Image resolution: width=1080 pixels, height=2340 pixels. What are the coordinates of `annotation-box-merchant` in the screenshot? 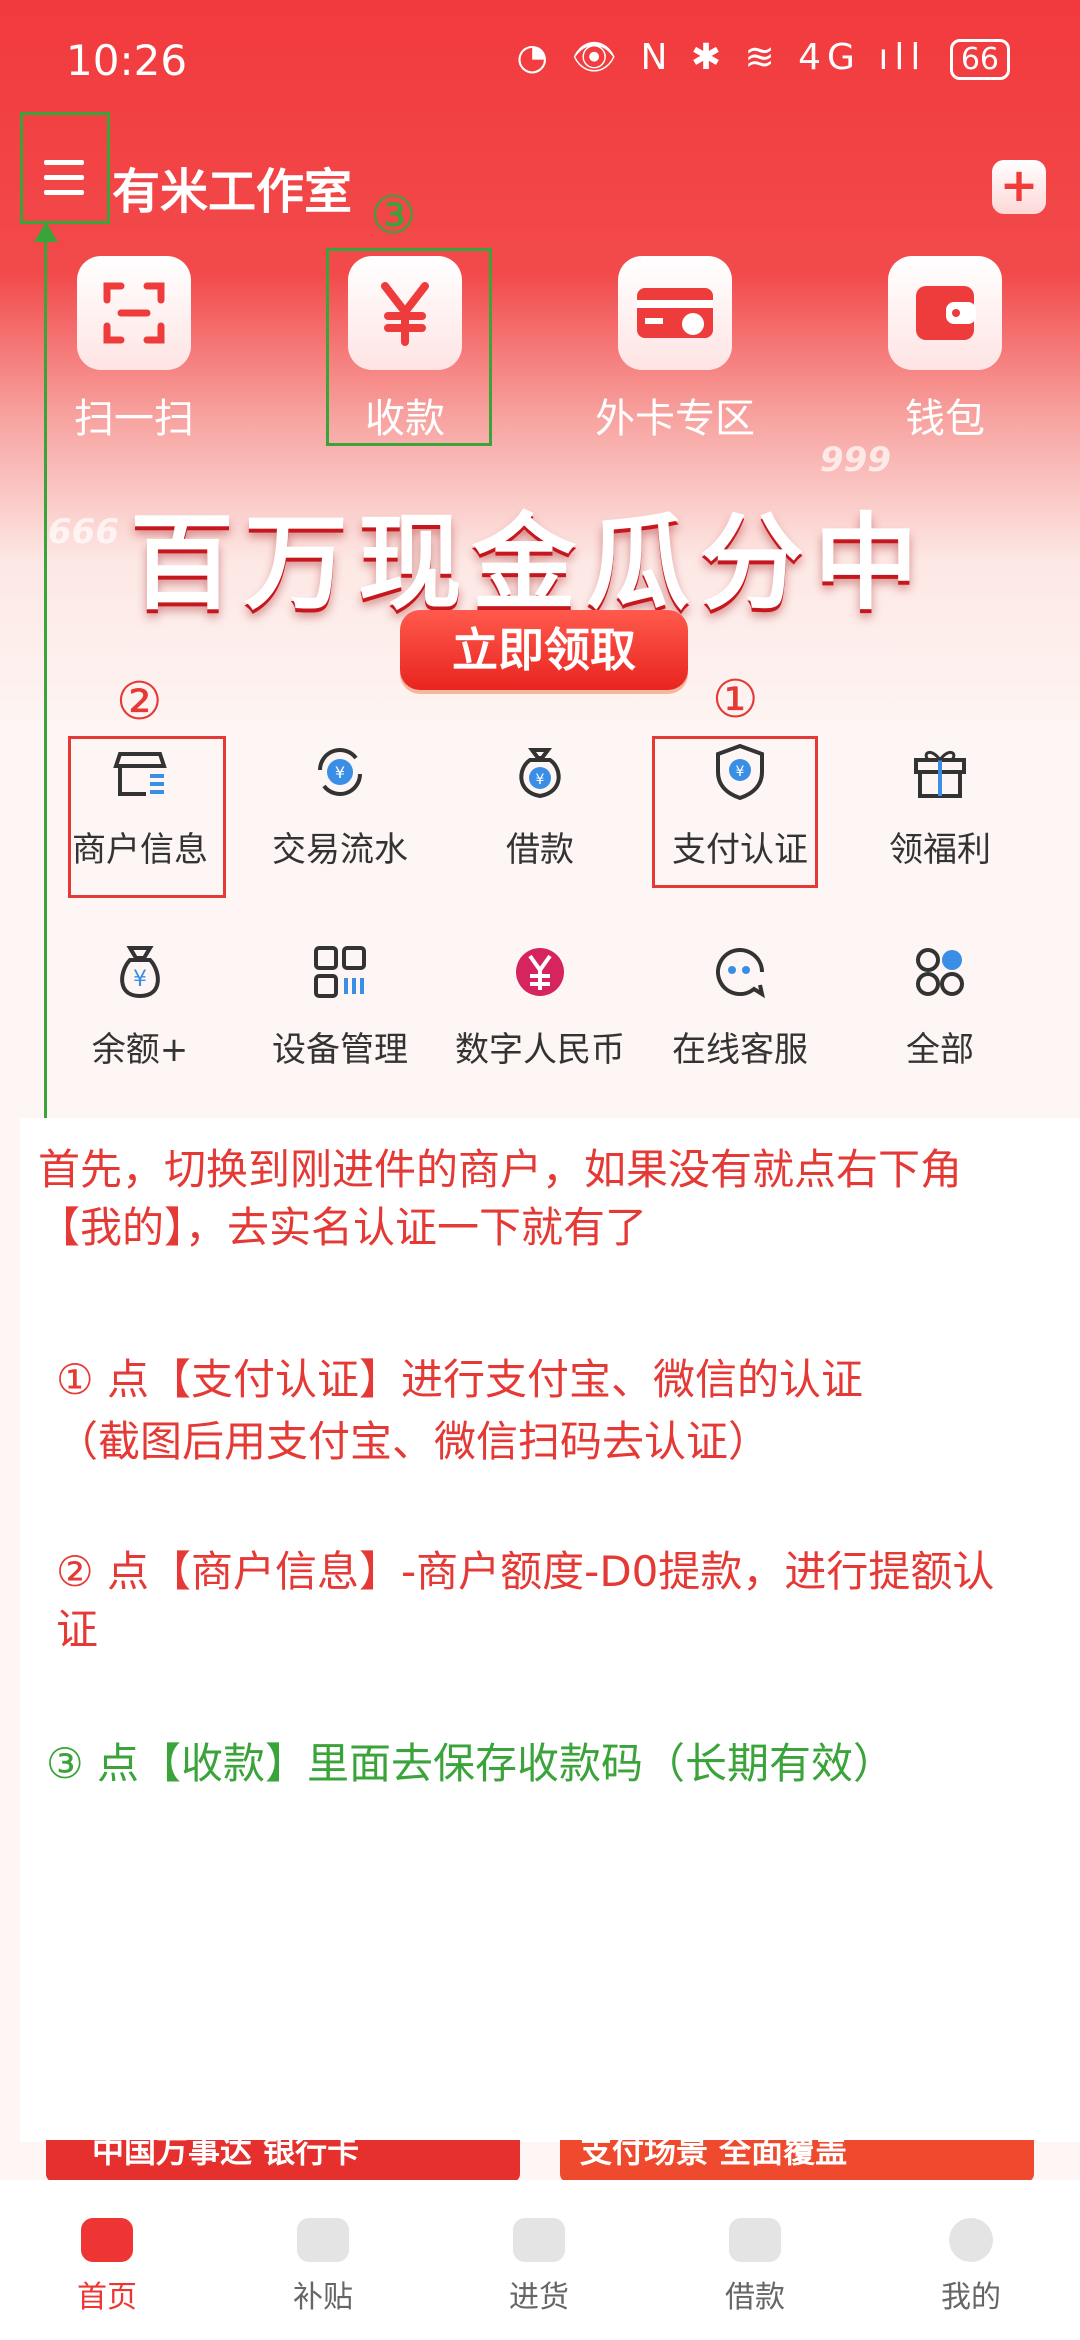 It's located at (147, 817).